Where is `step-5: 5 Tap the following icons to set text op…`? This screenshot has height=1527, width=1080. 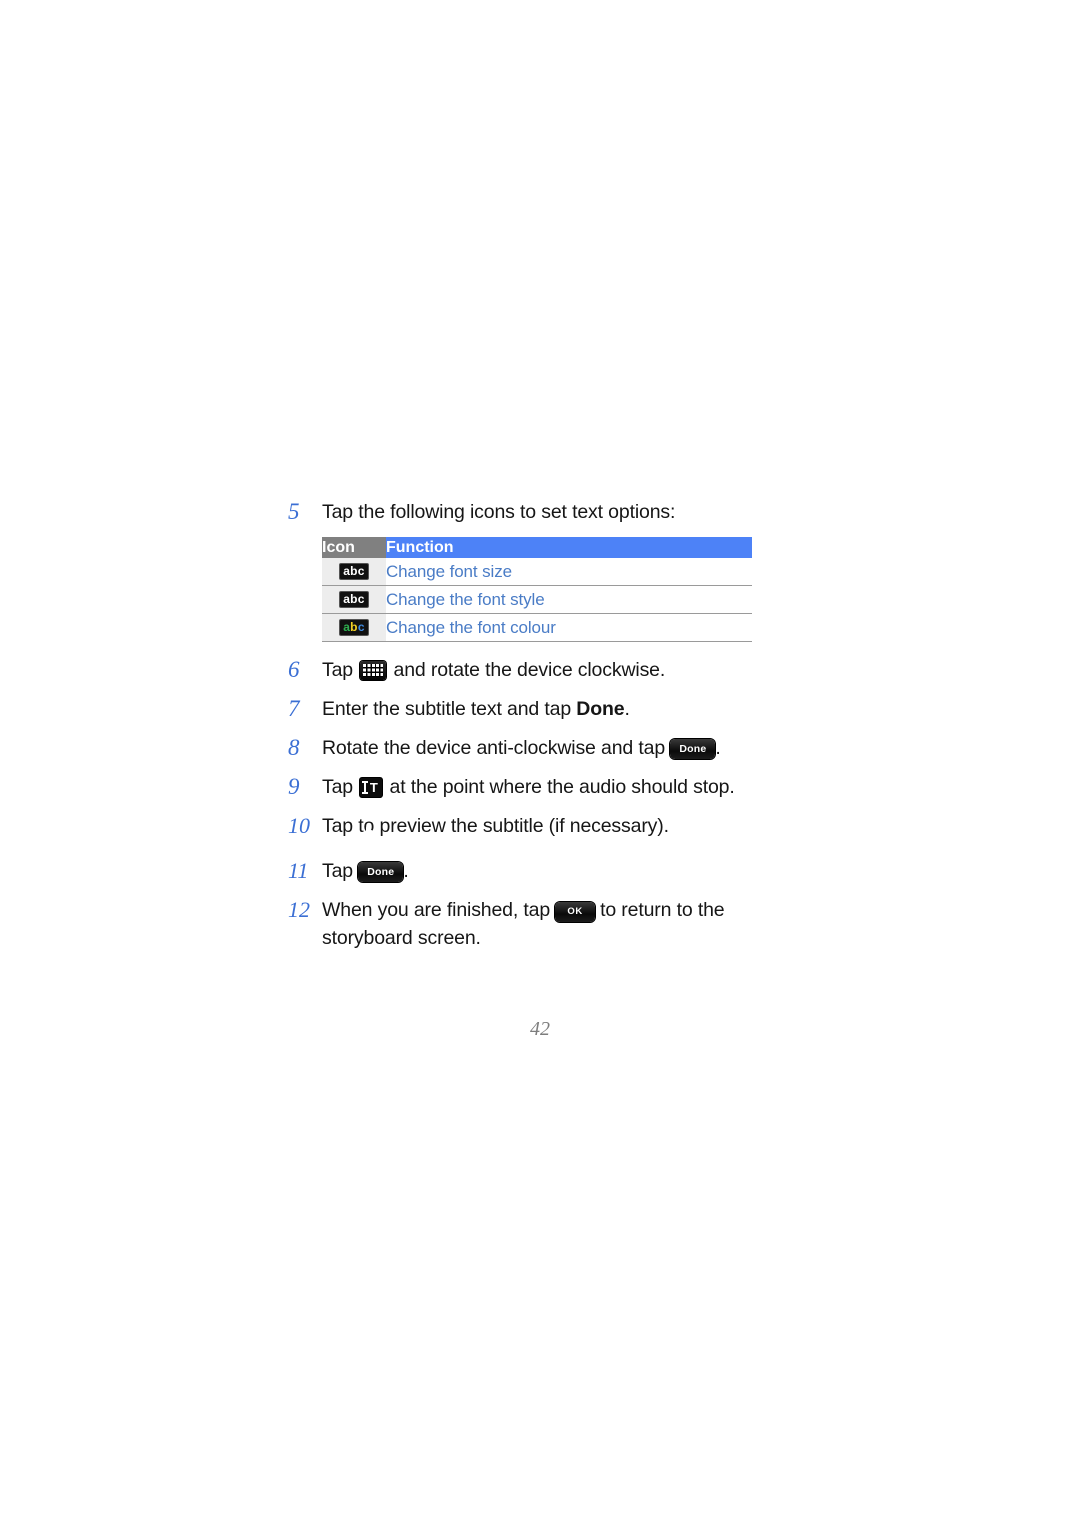
step-5: 5 Tap the following icons to set text op… is located at coordinates (548, 512).